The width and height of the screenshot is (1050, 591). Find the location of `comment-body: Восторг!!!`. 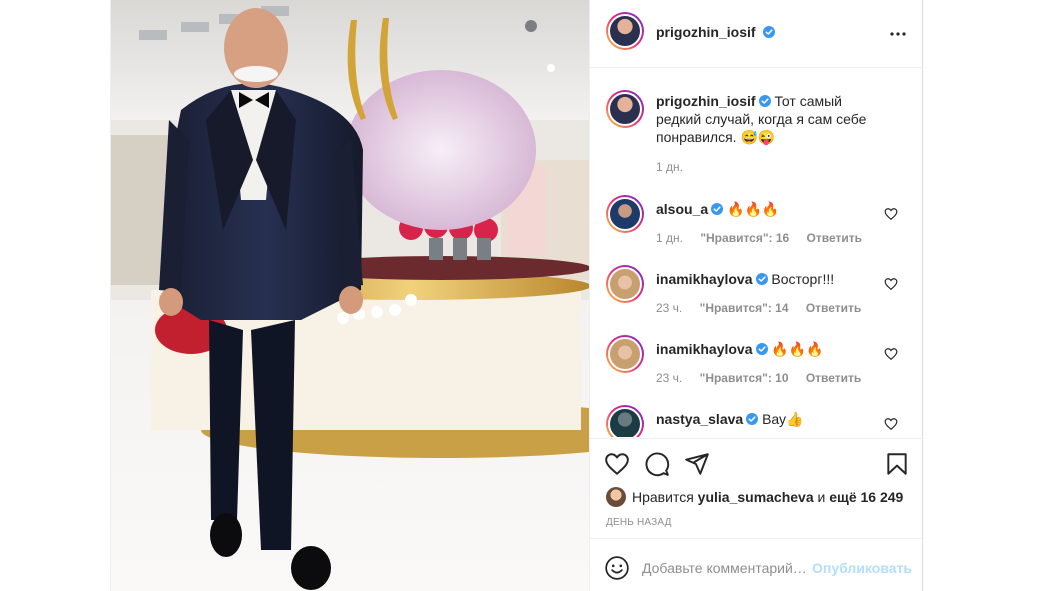

comment-body: Восторг!!! is located at coordinates (803, 279).